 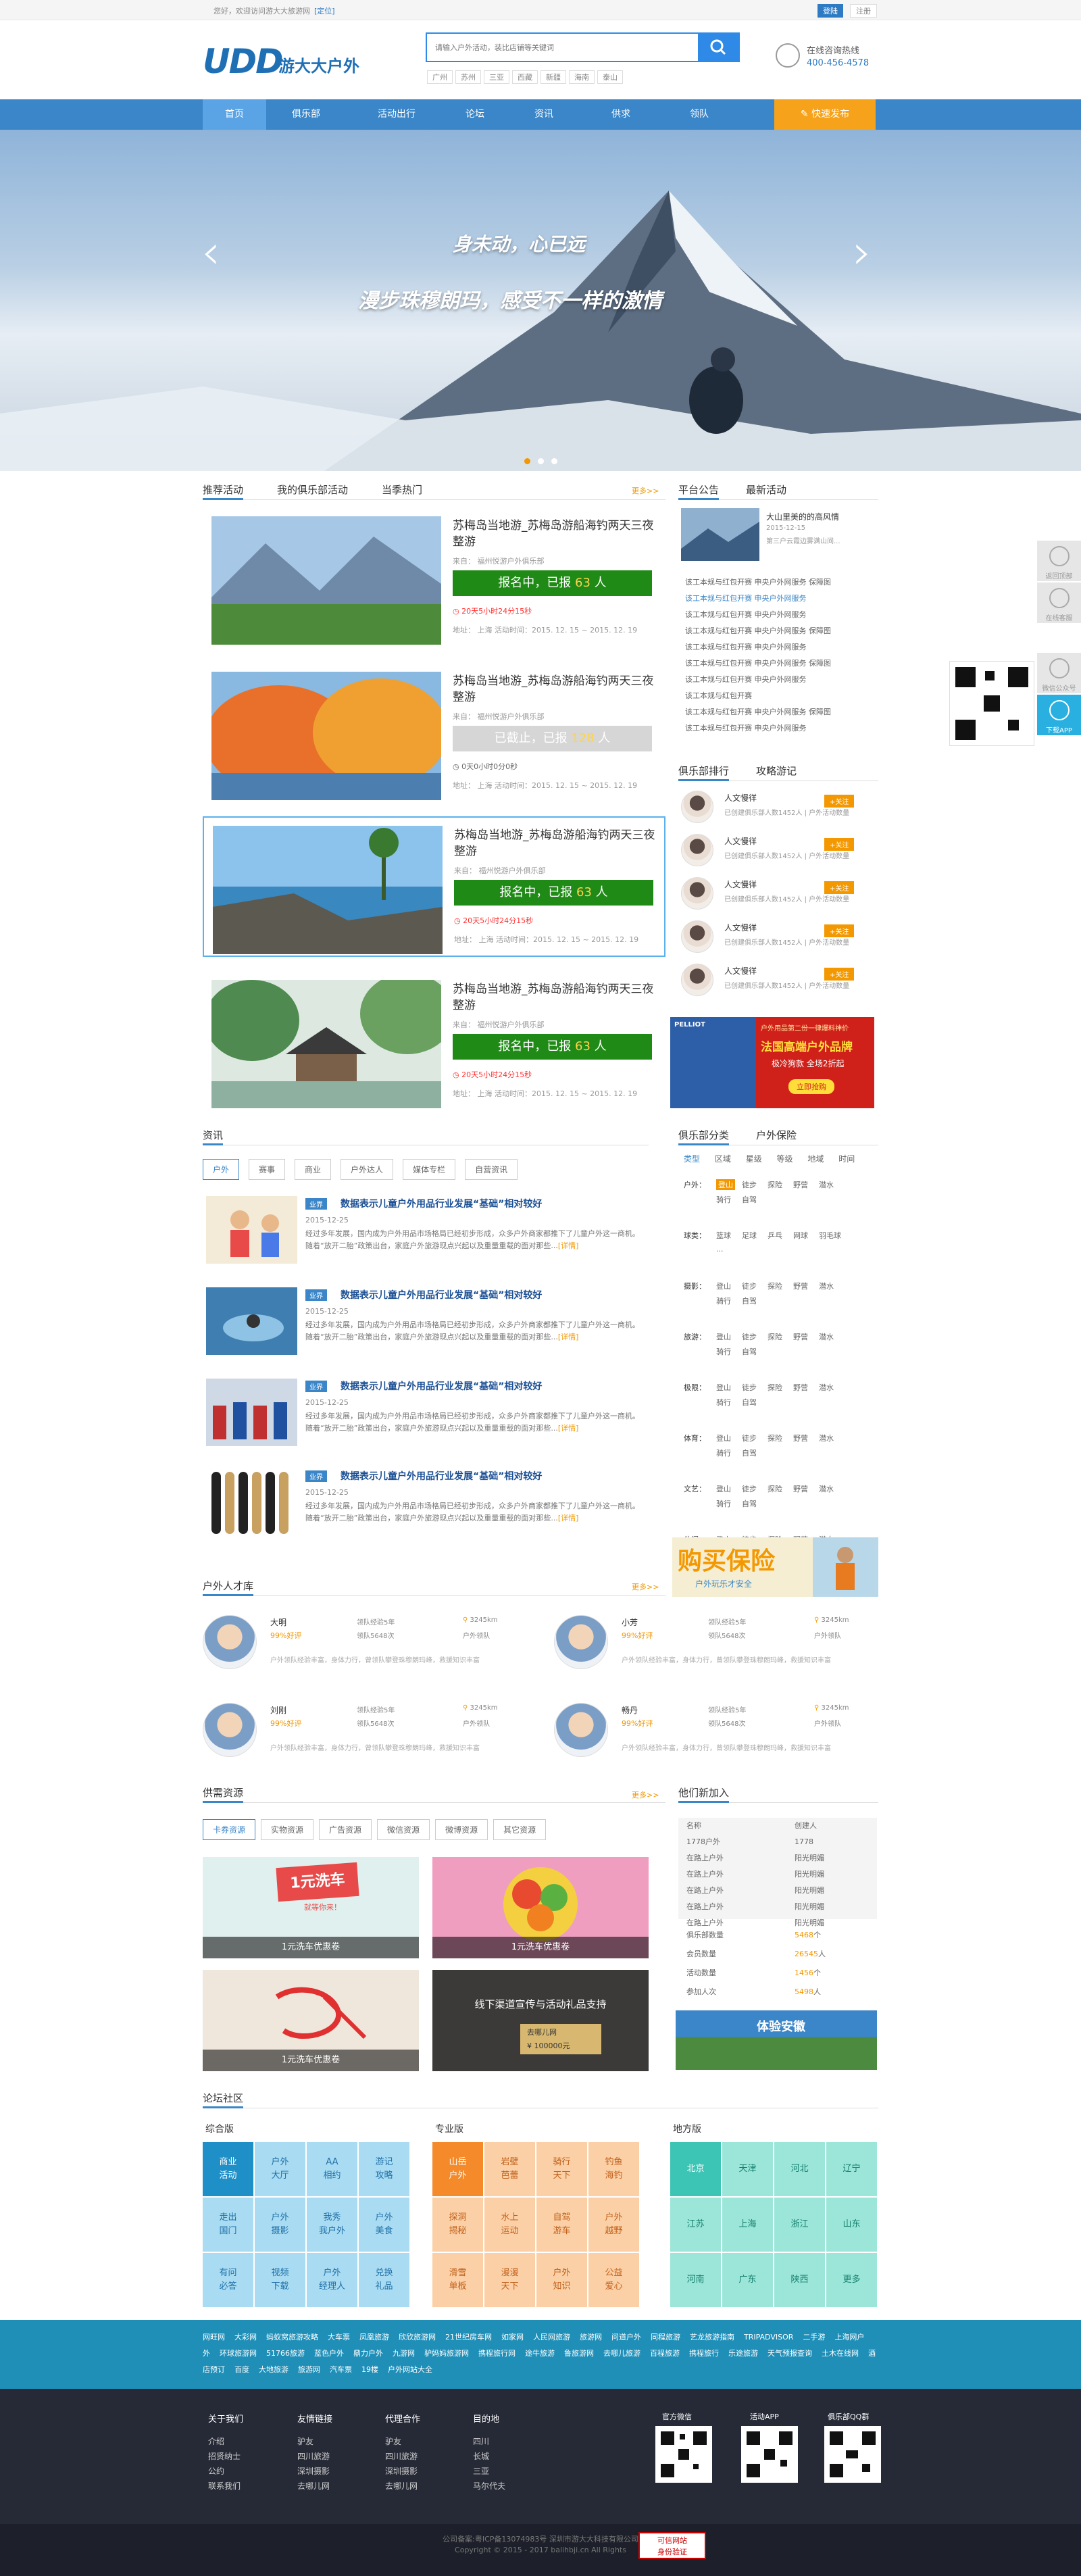 I want to click on back-to-top-button: 返回顶部, so click(x=1059, y=561).